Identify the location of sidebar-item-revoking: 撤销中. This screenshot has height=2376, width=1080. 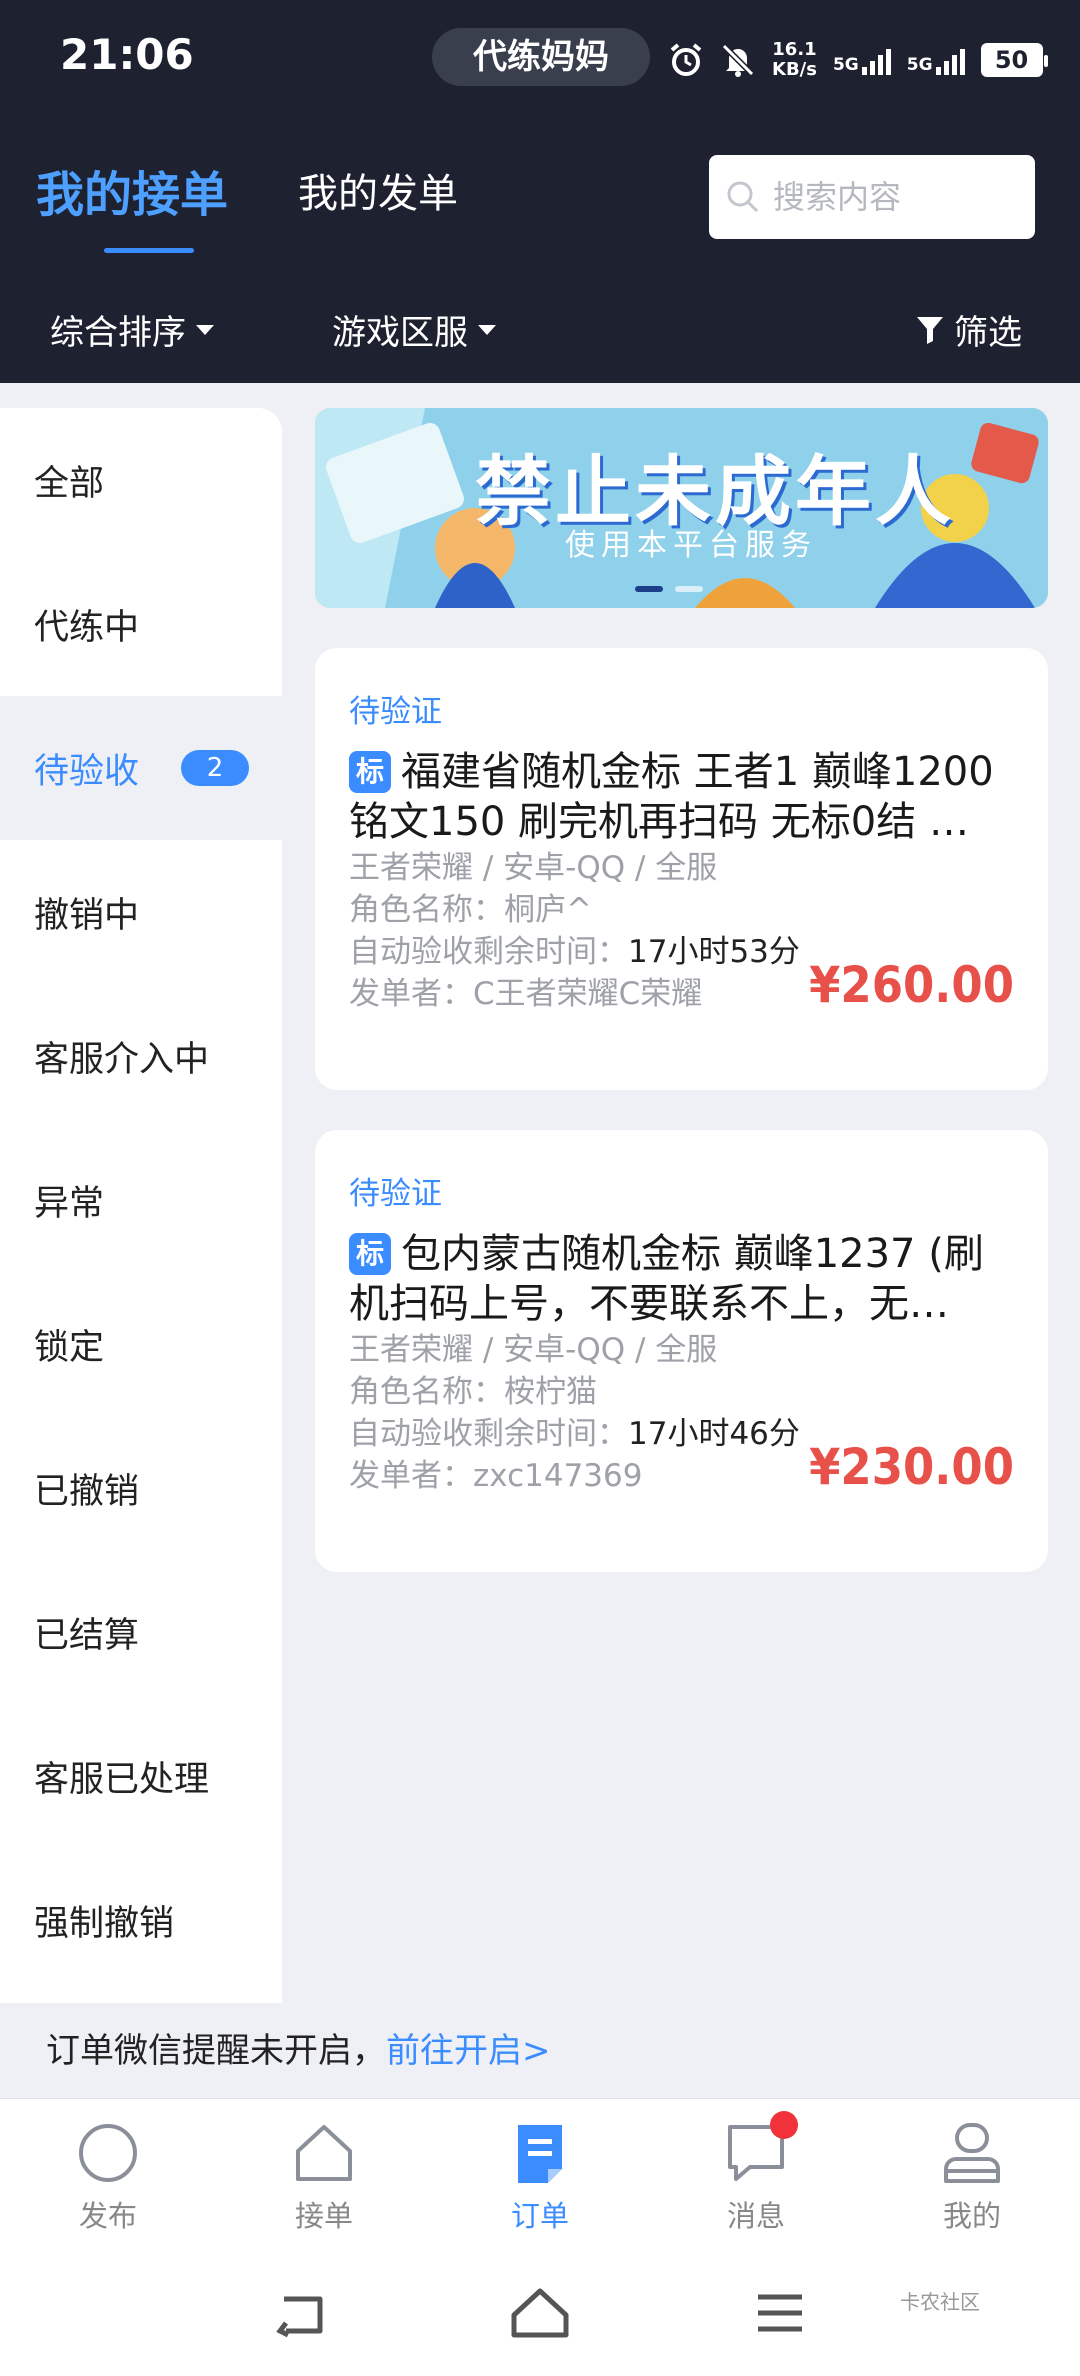
(141, 912).